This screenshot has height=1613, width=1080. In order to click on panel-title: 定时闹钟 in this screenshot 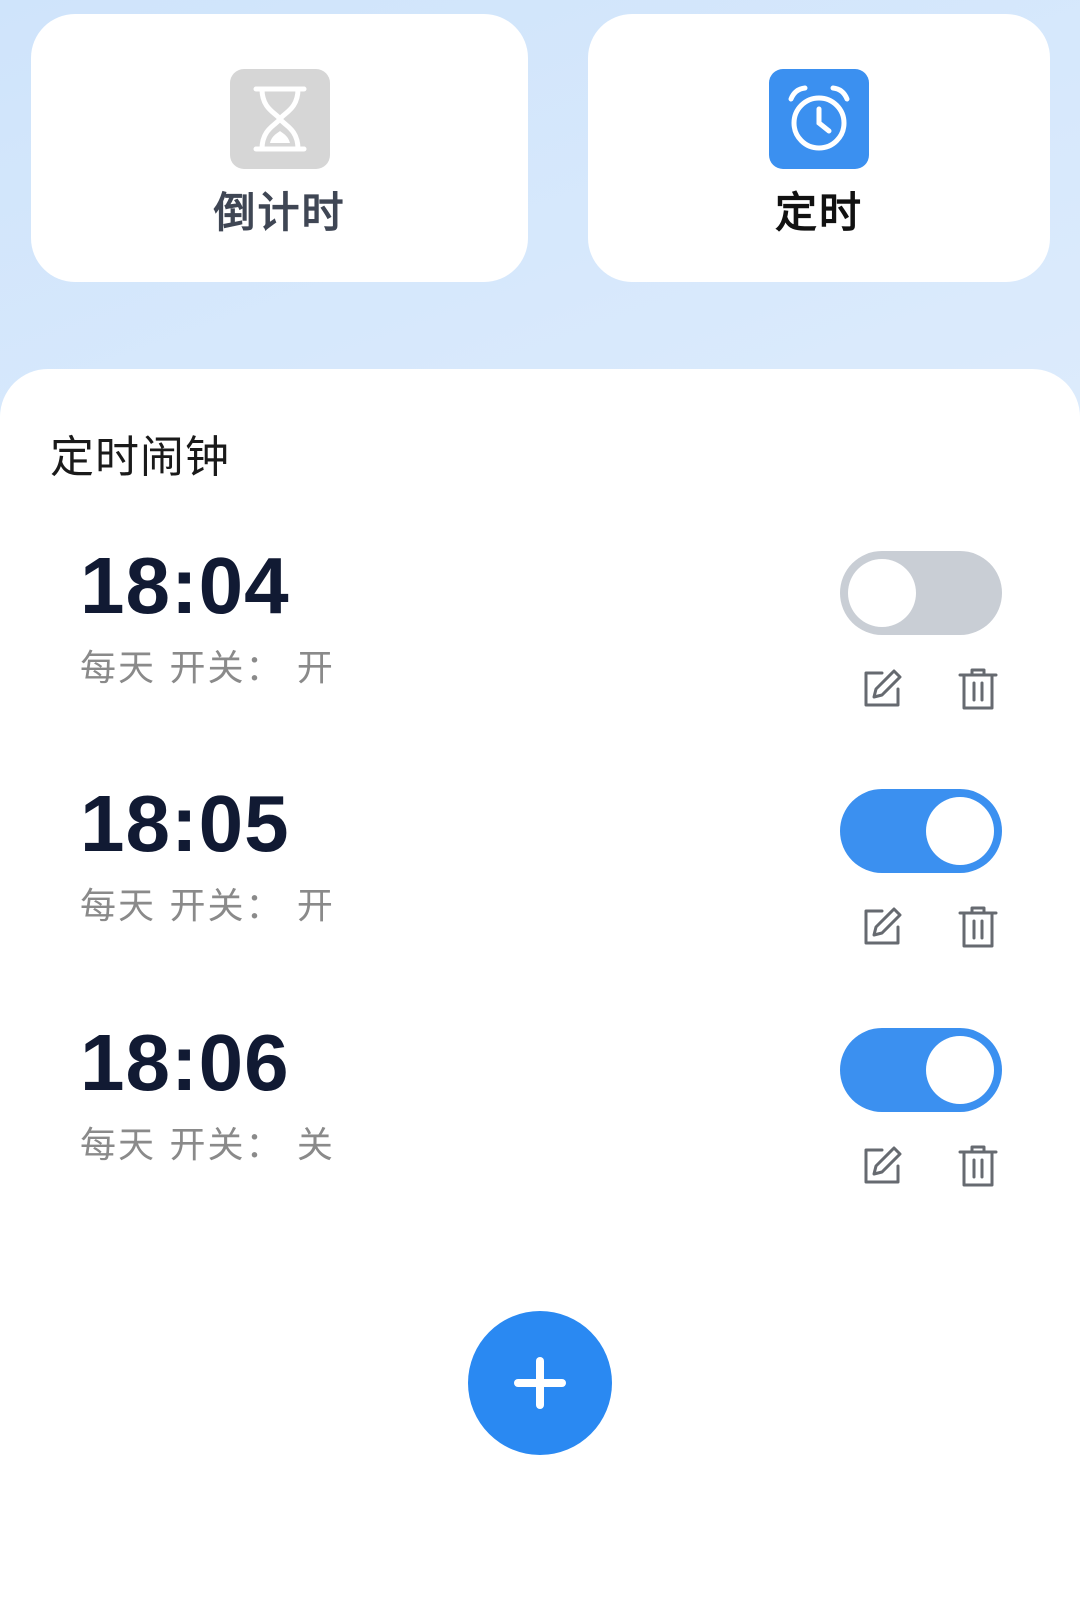, I will do `click(140, 457)`.